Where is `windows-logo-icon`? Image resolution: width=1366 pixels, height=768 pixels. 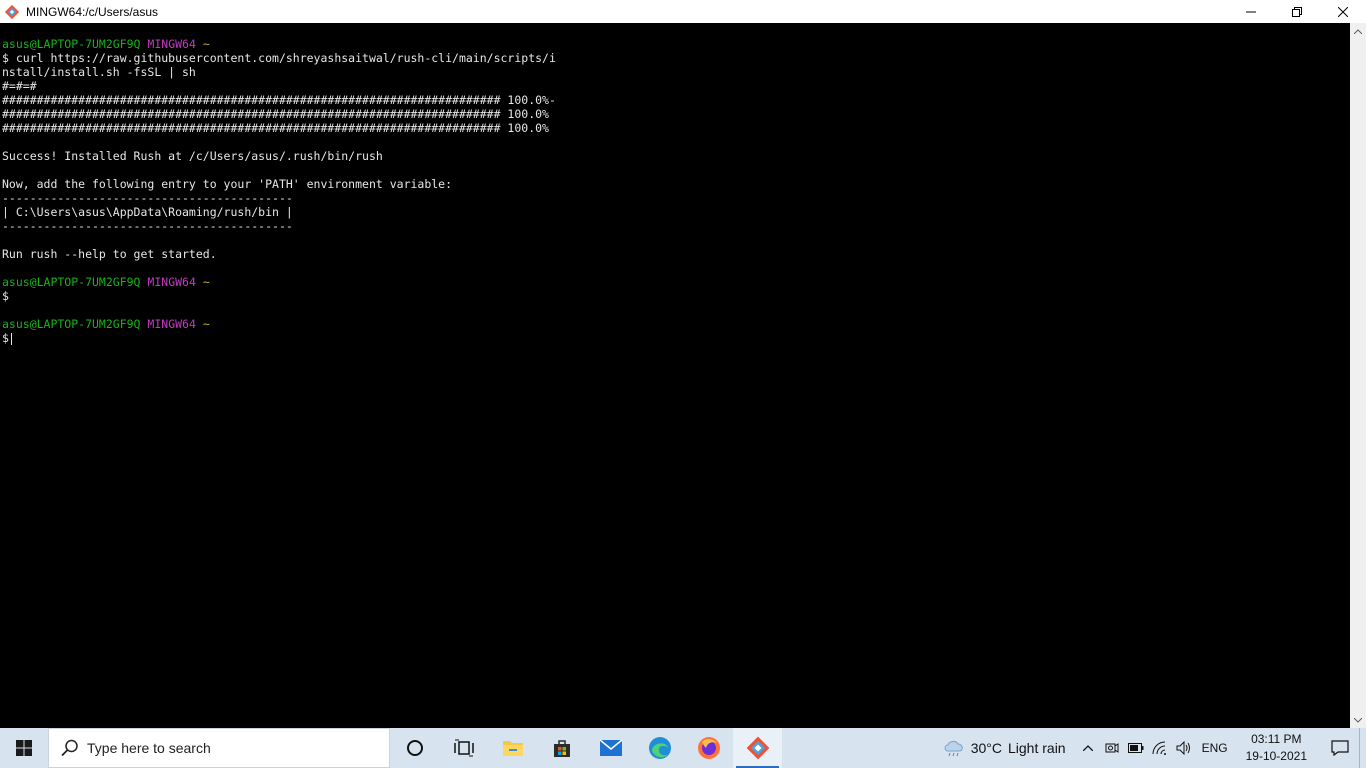
windows-logo-icon is located at coordinates (24, 748).